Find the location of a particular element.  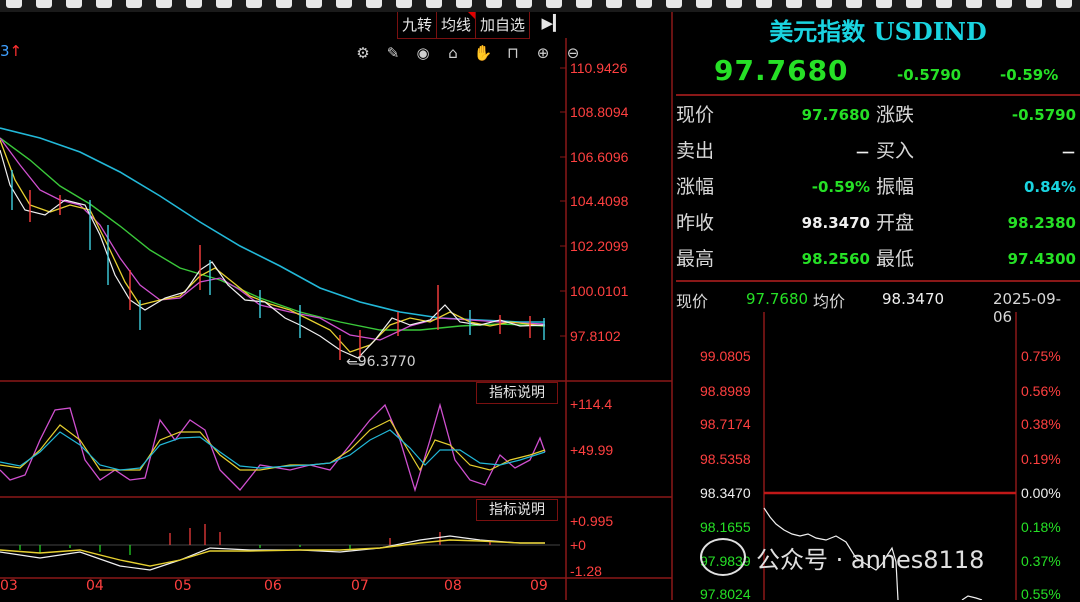

expand-right-icon: ▶▎ is located at coordinates (553, 25).